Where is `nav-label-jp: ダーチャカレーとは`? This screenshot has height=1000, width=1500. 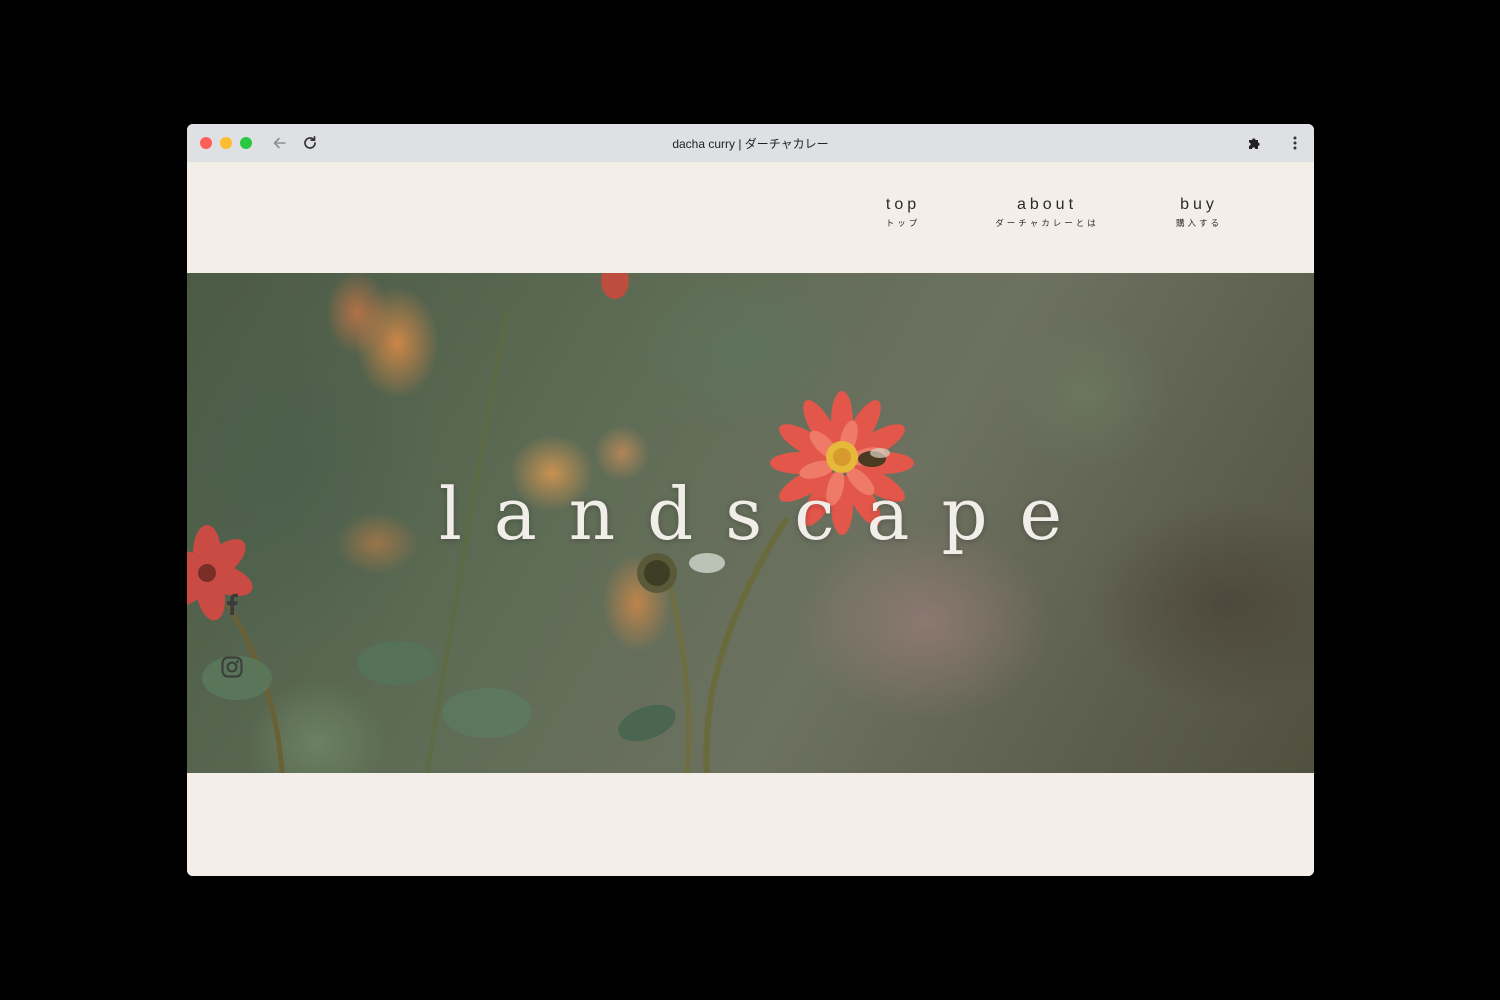 nav-label-jp: ダーチャカレーとは is located at coordinates (1047, 224).